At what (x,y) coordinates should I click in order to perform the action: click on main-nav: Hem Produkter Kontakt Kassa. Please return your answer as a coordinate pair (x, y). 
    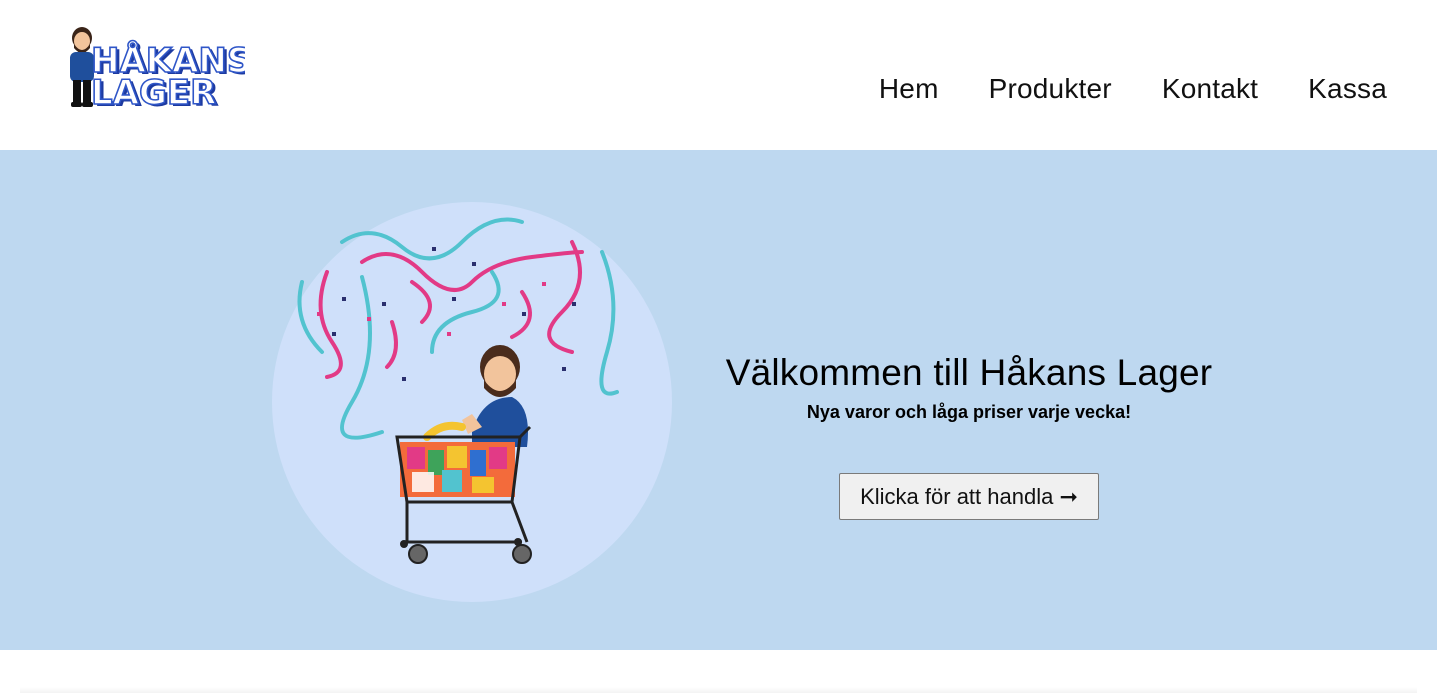
    Looking at the image, I should click on (1133, 89).